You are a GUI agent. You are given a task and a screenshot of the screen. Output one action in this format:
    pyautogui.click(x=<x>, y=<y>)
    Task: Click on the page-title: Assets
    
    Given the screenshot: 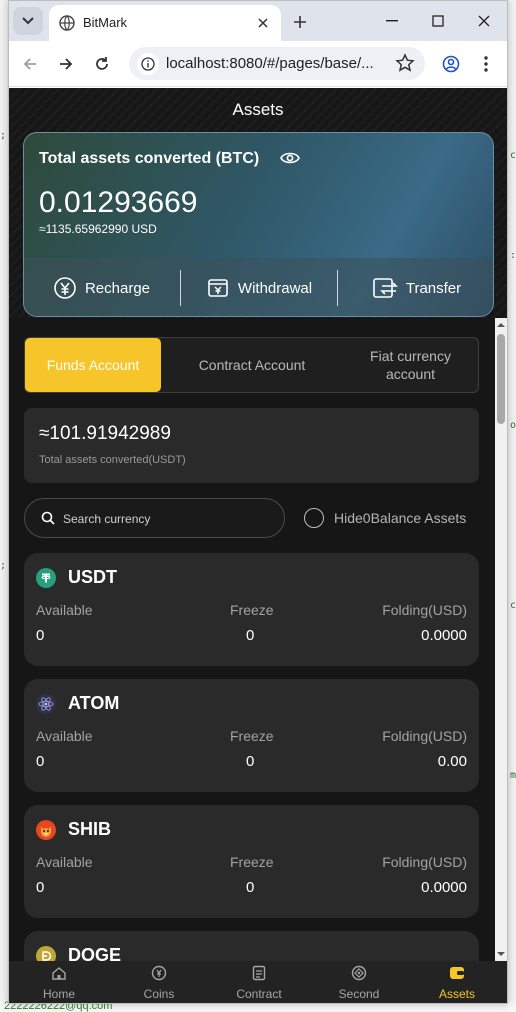 What is the action you would take?
    pyautogui.click(x=258, y=109)
    